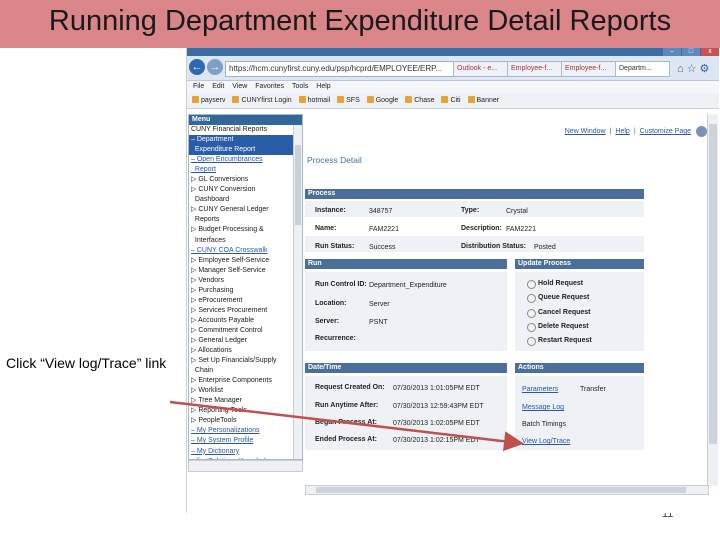 The image size is (720, 540). I want to click on sidebar-item: – My Personalizations, so click(245, 431).